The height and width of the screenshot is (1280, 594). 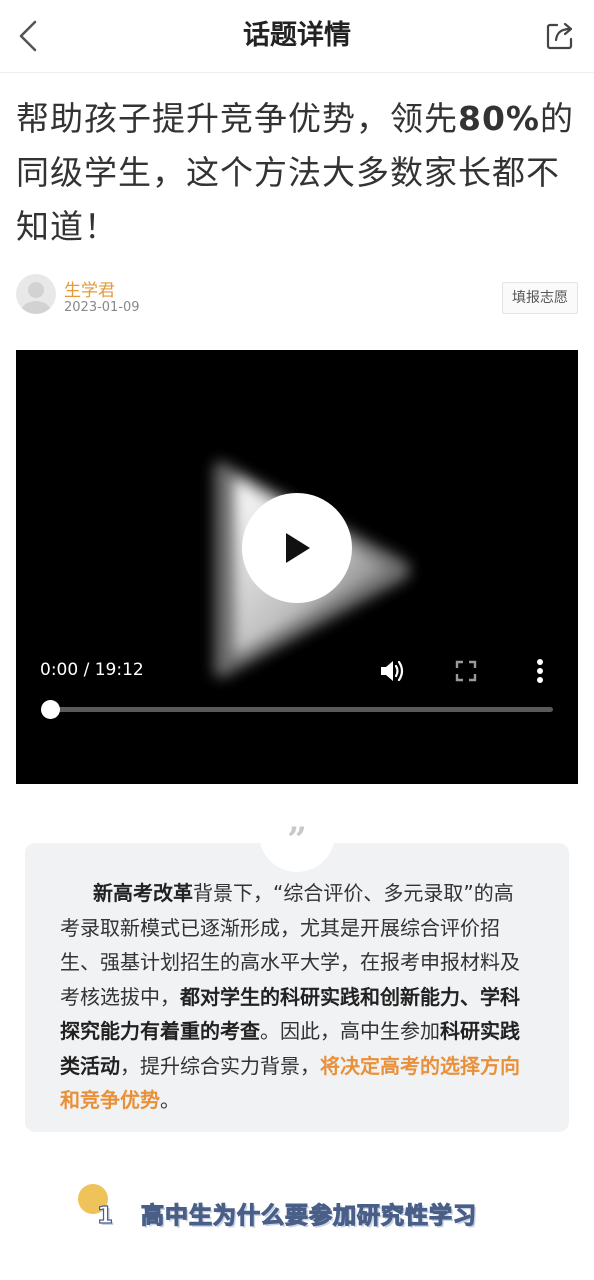 I want to click on section-heading: 1 高中生为什么要参加研究性学习, so click(x=286, y=1214).